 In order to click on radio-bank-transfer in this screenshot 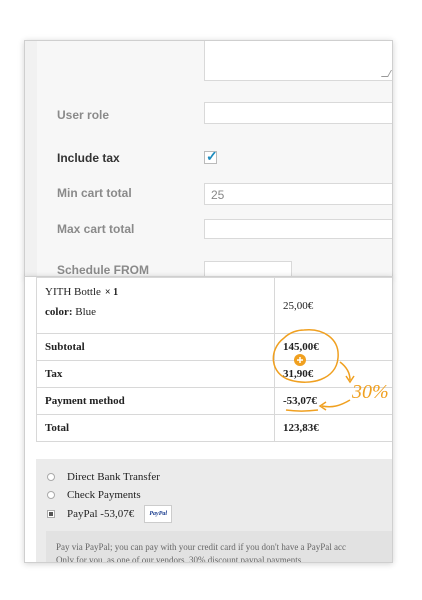, I will do `click(51, 477)`.